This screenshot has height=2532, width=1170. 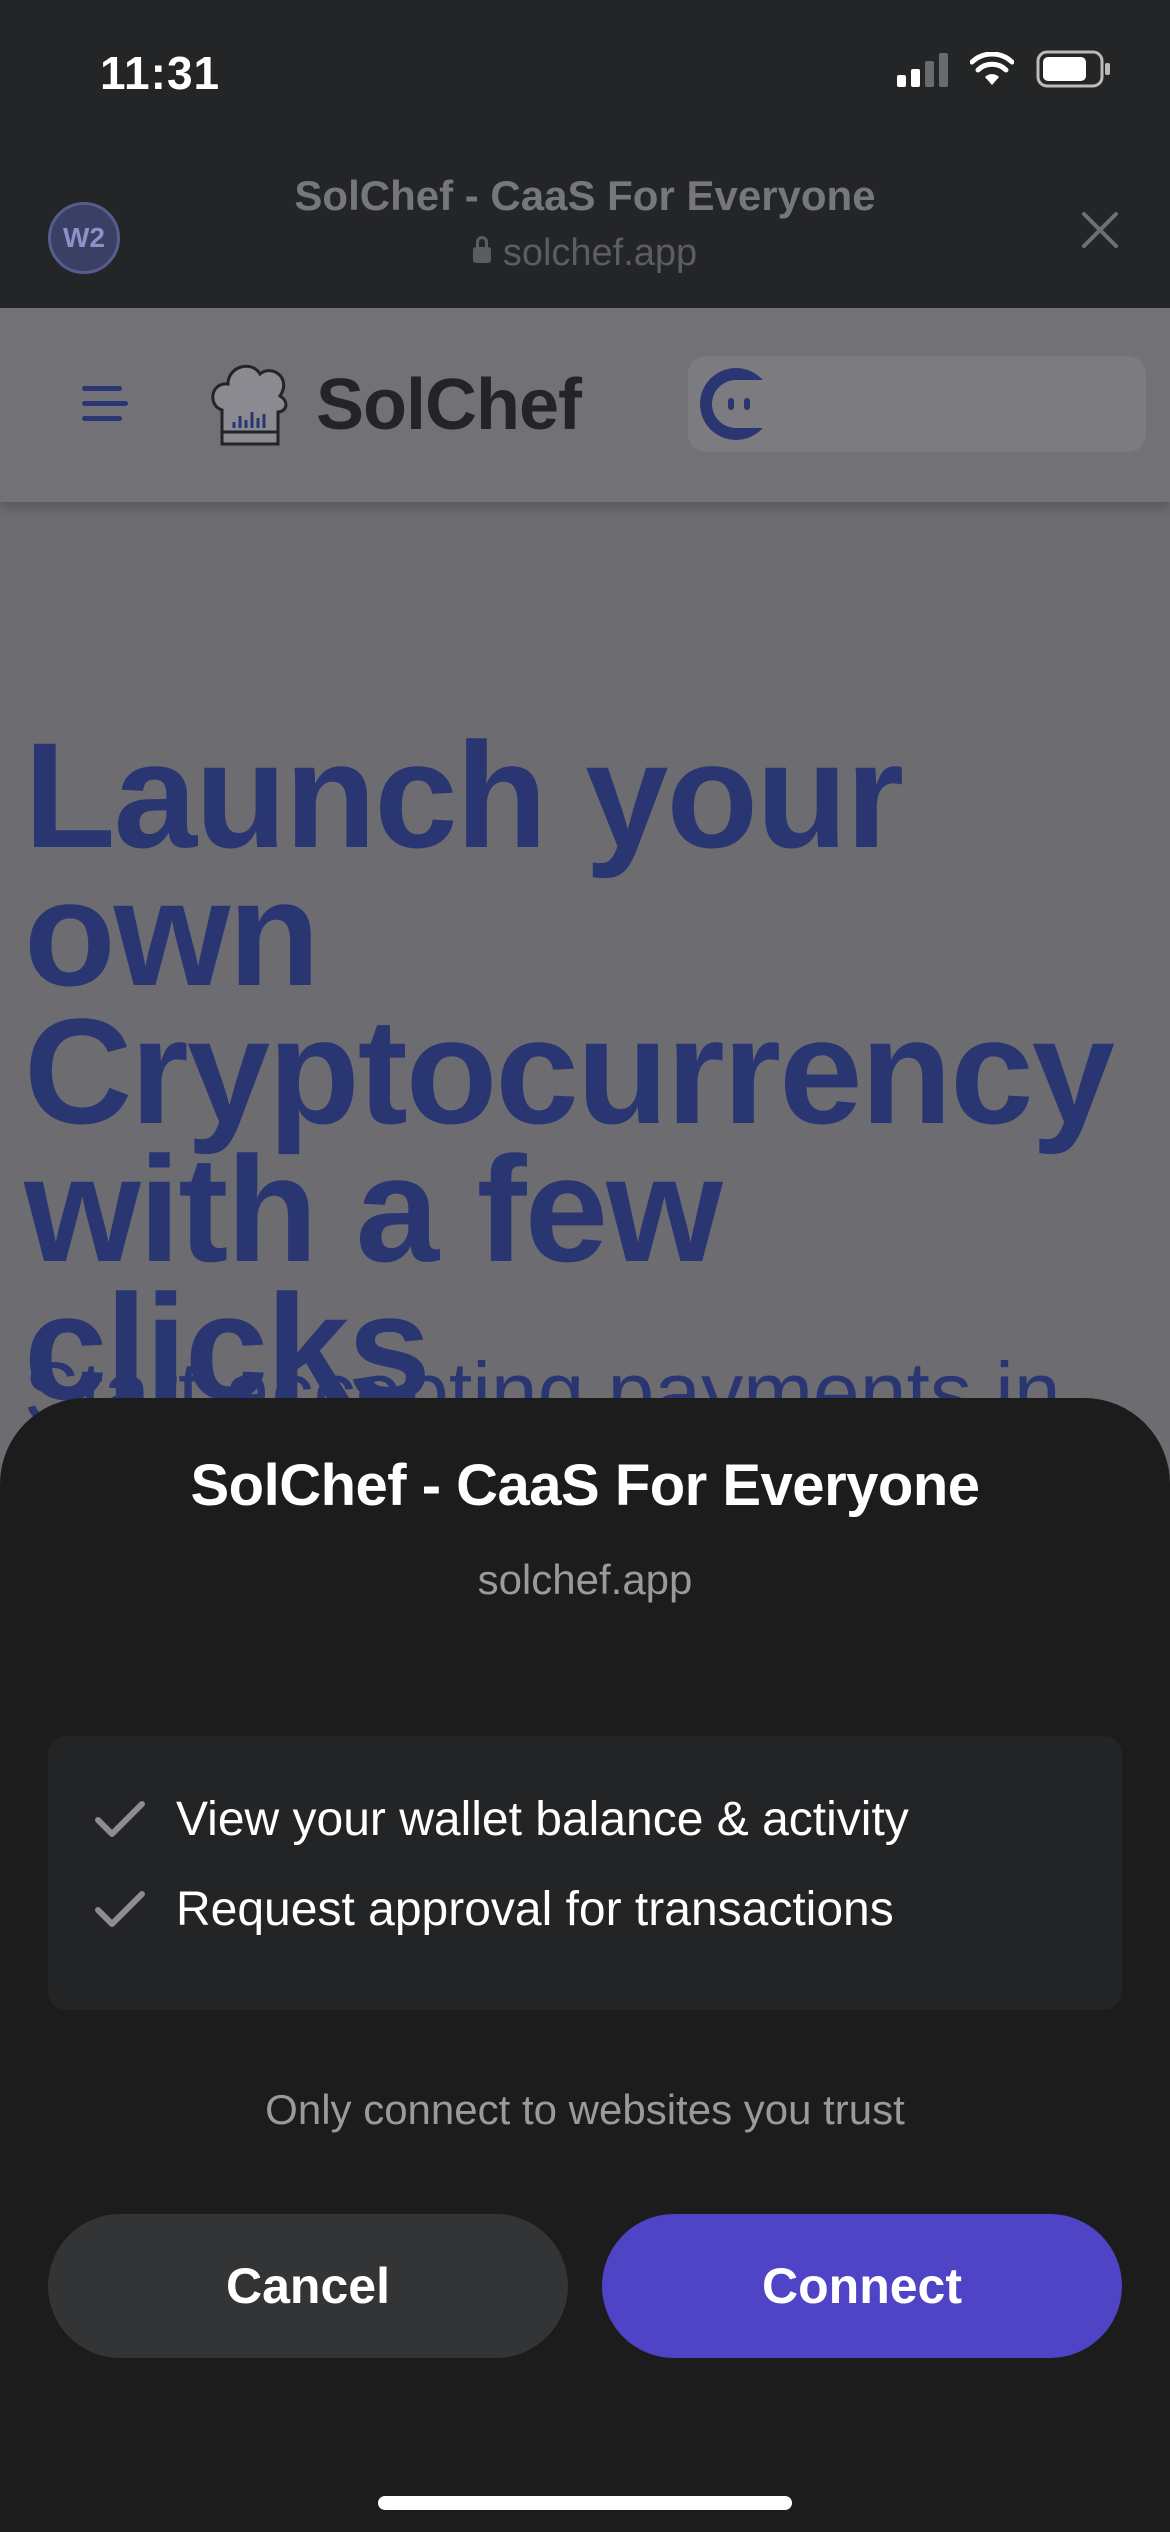 What do you see at coordinates (542, 1819) in the screenshot?
I see `permission-label: View your wallet balance & activity` at bounding box center [542, 1819].